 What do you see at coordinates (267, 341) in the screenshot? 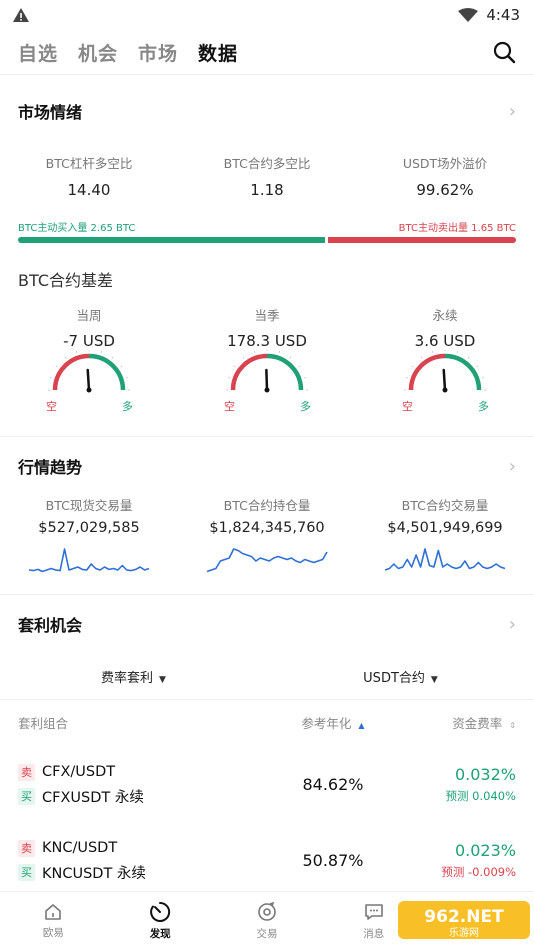
I see `gauge-value: 178.3 USD` at bounding box center [267, 341].